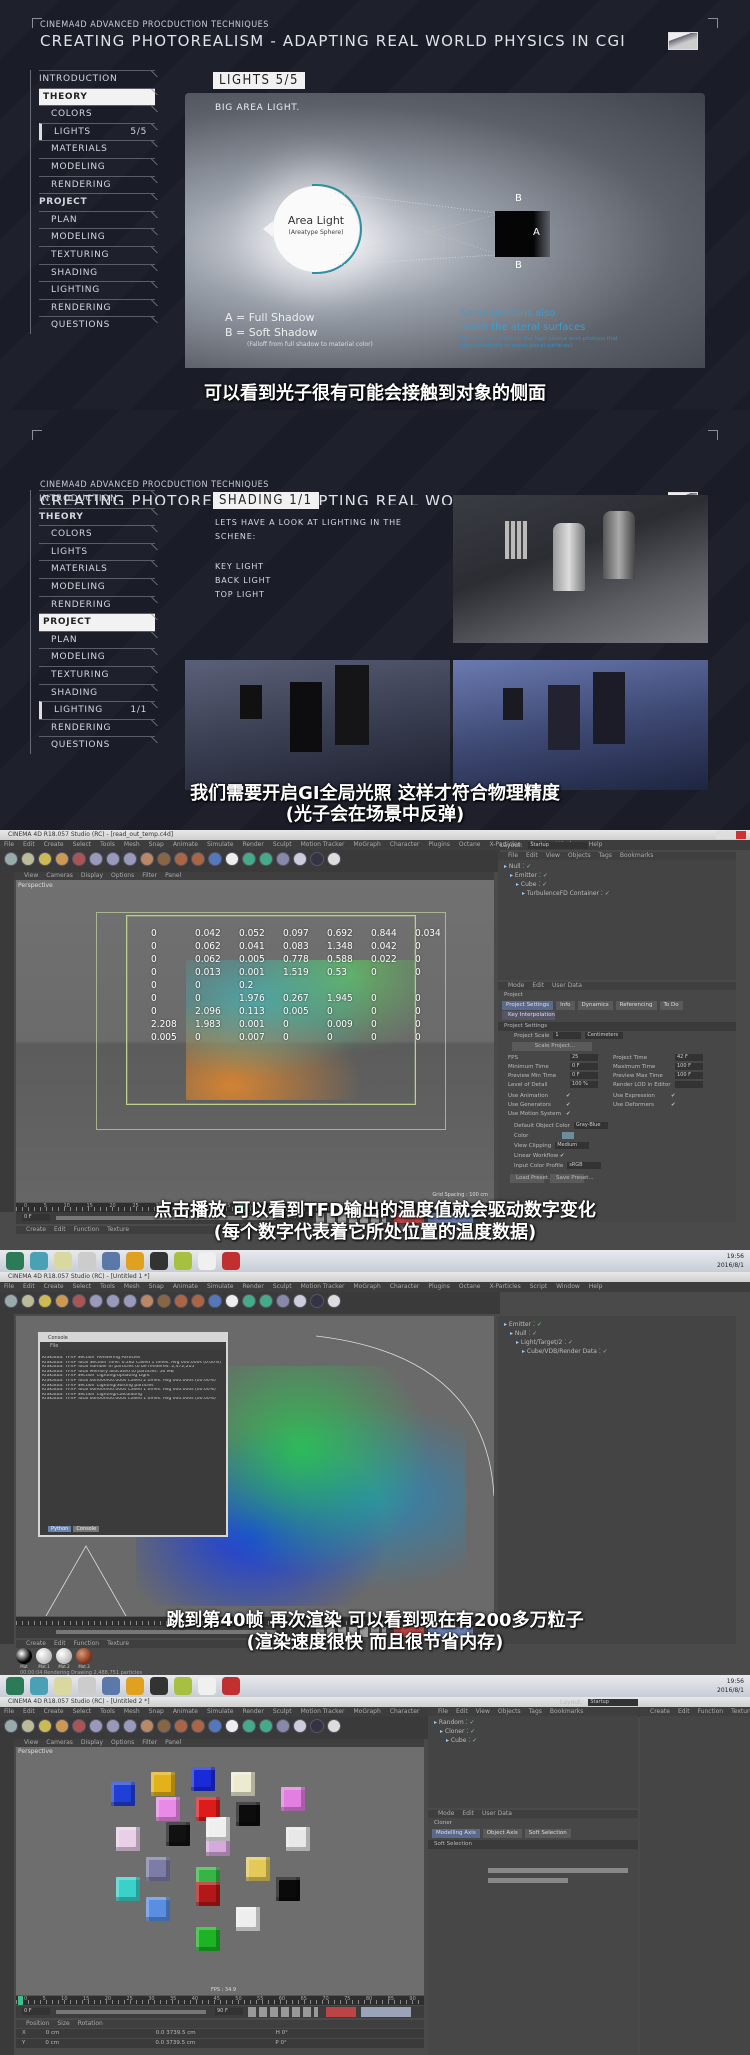 The height and width of the screenshot is (2055, 750). What do you see at coordinates (36, 2011) in the screenshot?
I see `frame-start-field: 0 F` at bounding box center [36, 2011].